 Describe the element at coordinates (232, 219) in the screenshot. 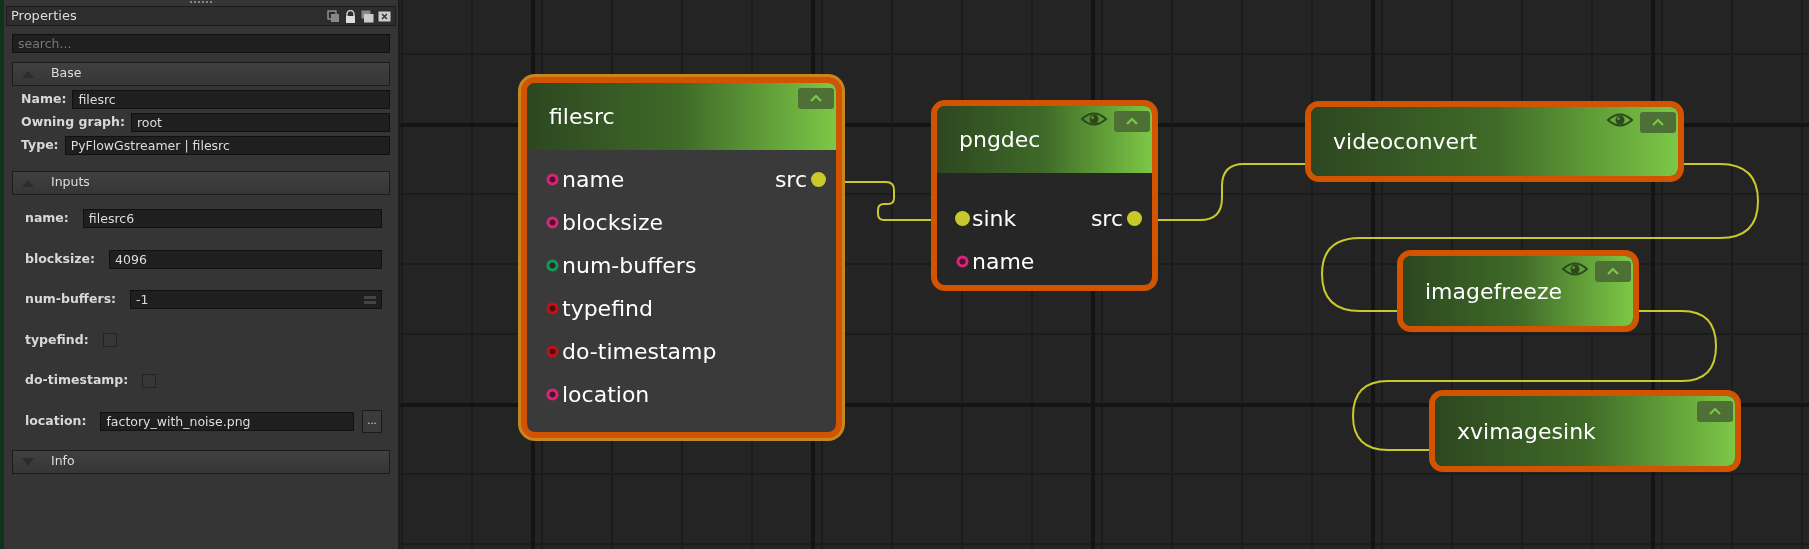

I see `text-field: filesrc6` at that location.